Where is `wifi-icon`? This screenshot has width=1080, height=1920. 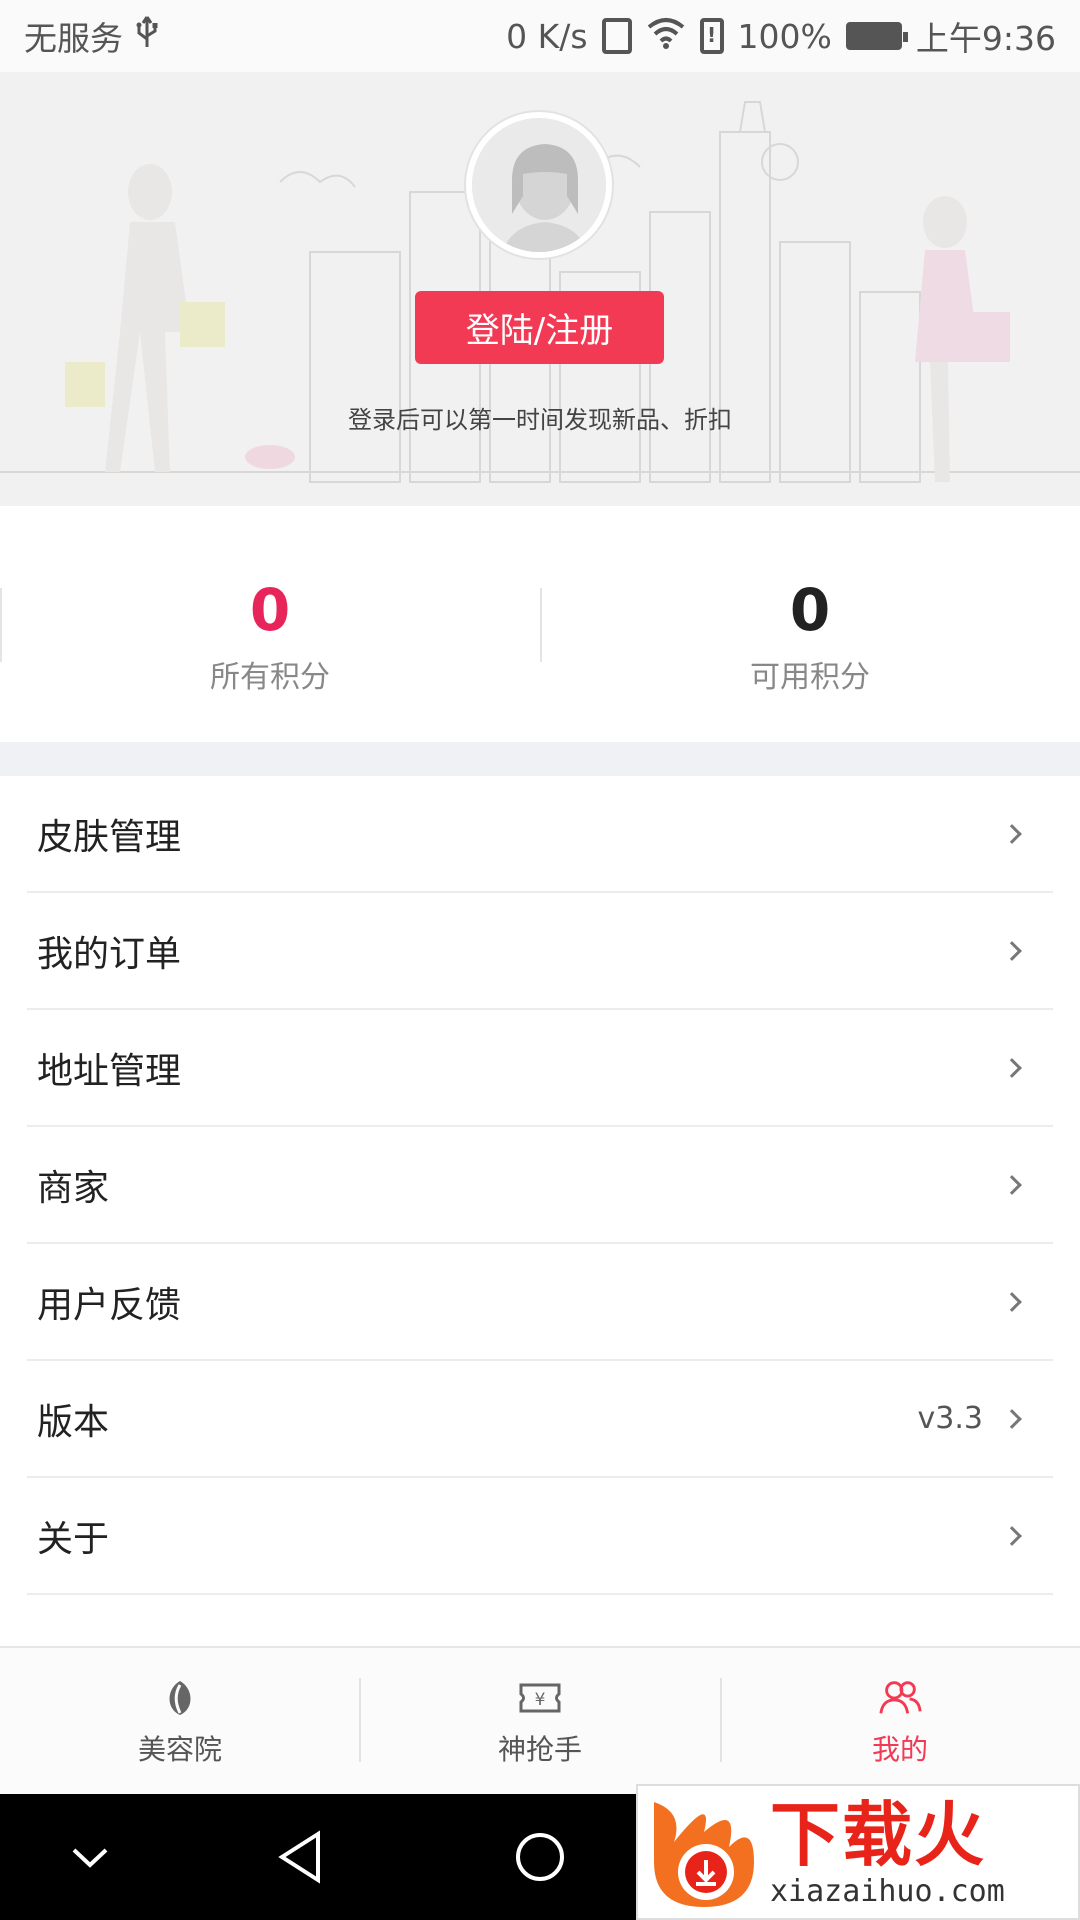 wifi-icon is located at coordinates (666, 36).